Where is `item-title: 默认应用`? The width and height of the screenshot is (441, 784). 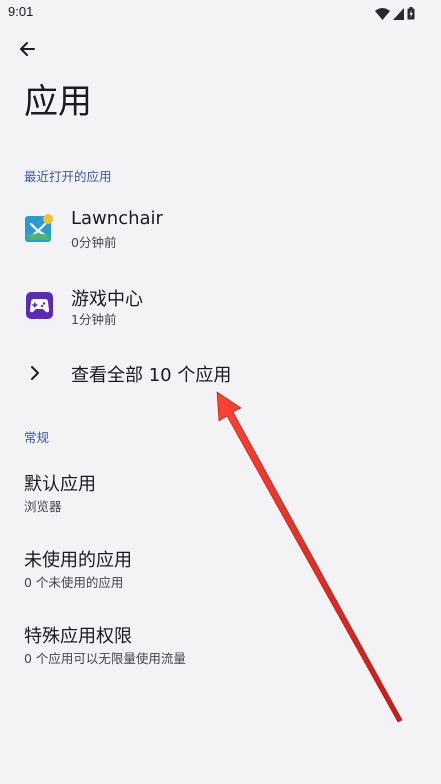 item-title: 默认应用 is located at coordinates (60, 484).